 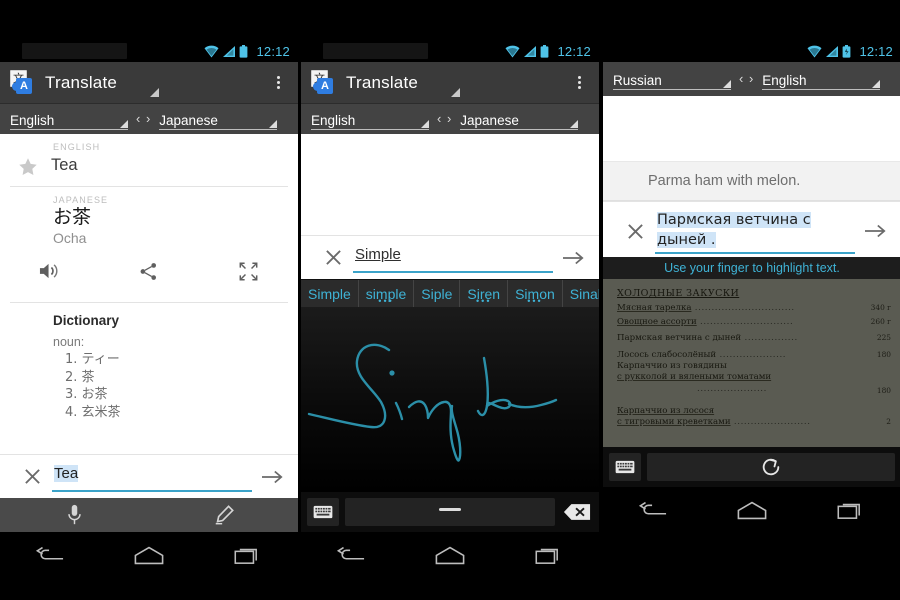 I want to click on hint-text: Use your finger to highlight text., so click(x=752, y=268).